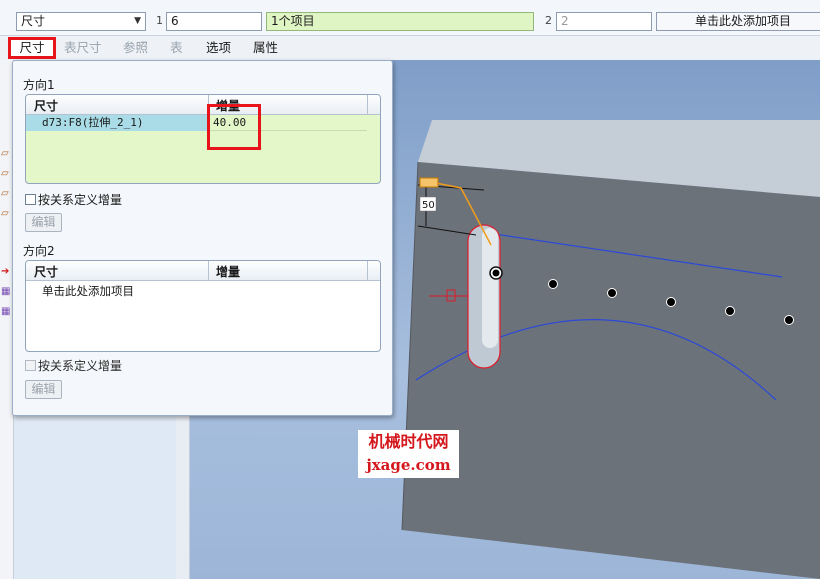 The width and height of the screenshot is (820, 579). What do you see at coordinates (5, 271) in the screenshot?
I see `insert-here-arrow-icon: ➔` at bounding box center [5, 271].